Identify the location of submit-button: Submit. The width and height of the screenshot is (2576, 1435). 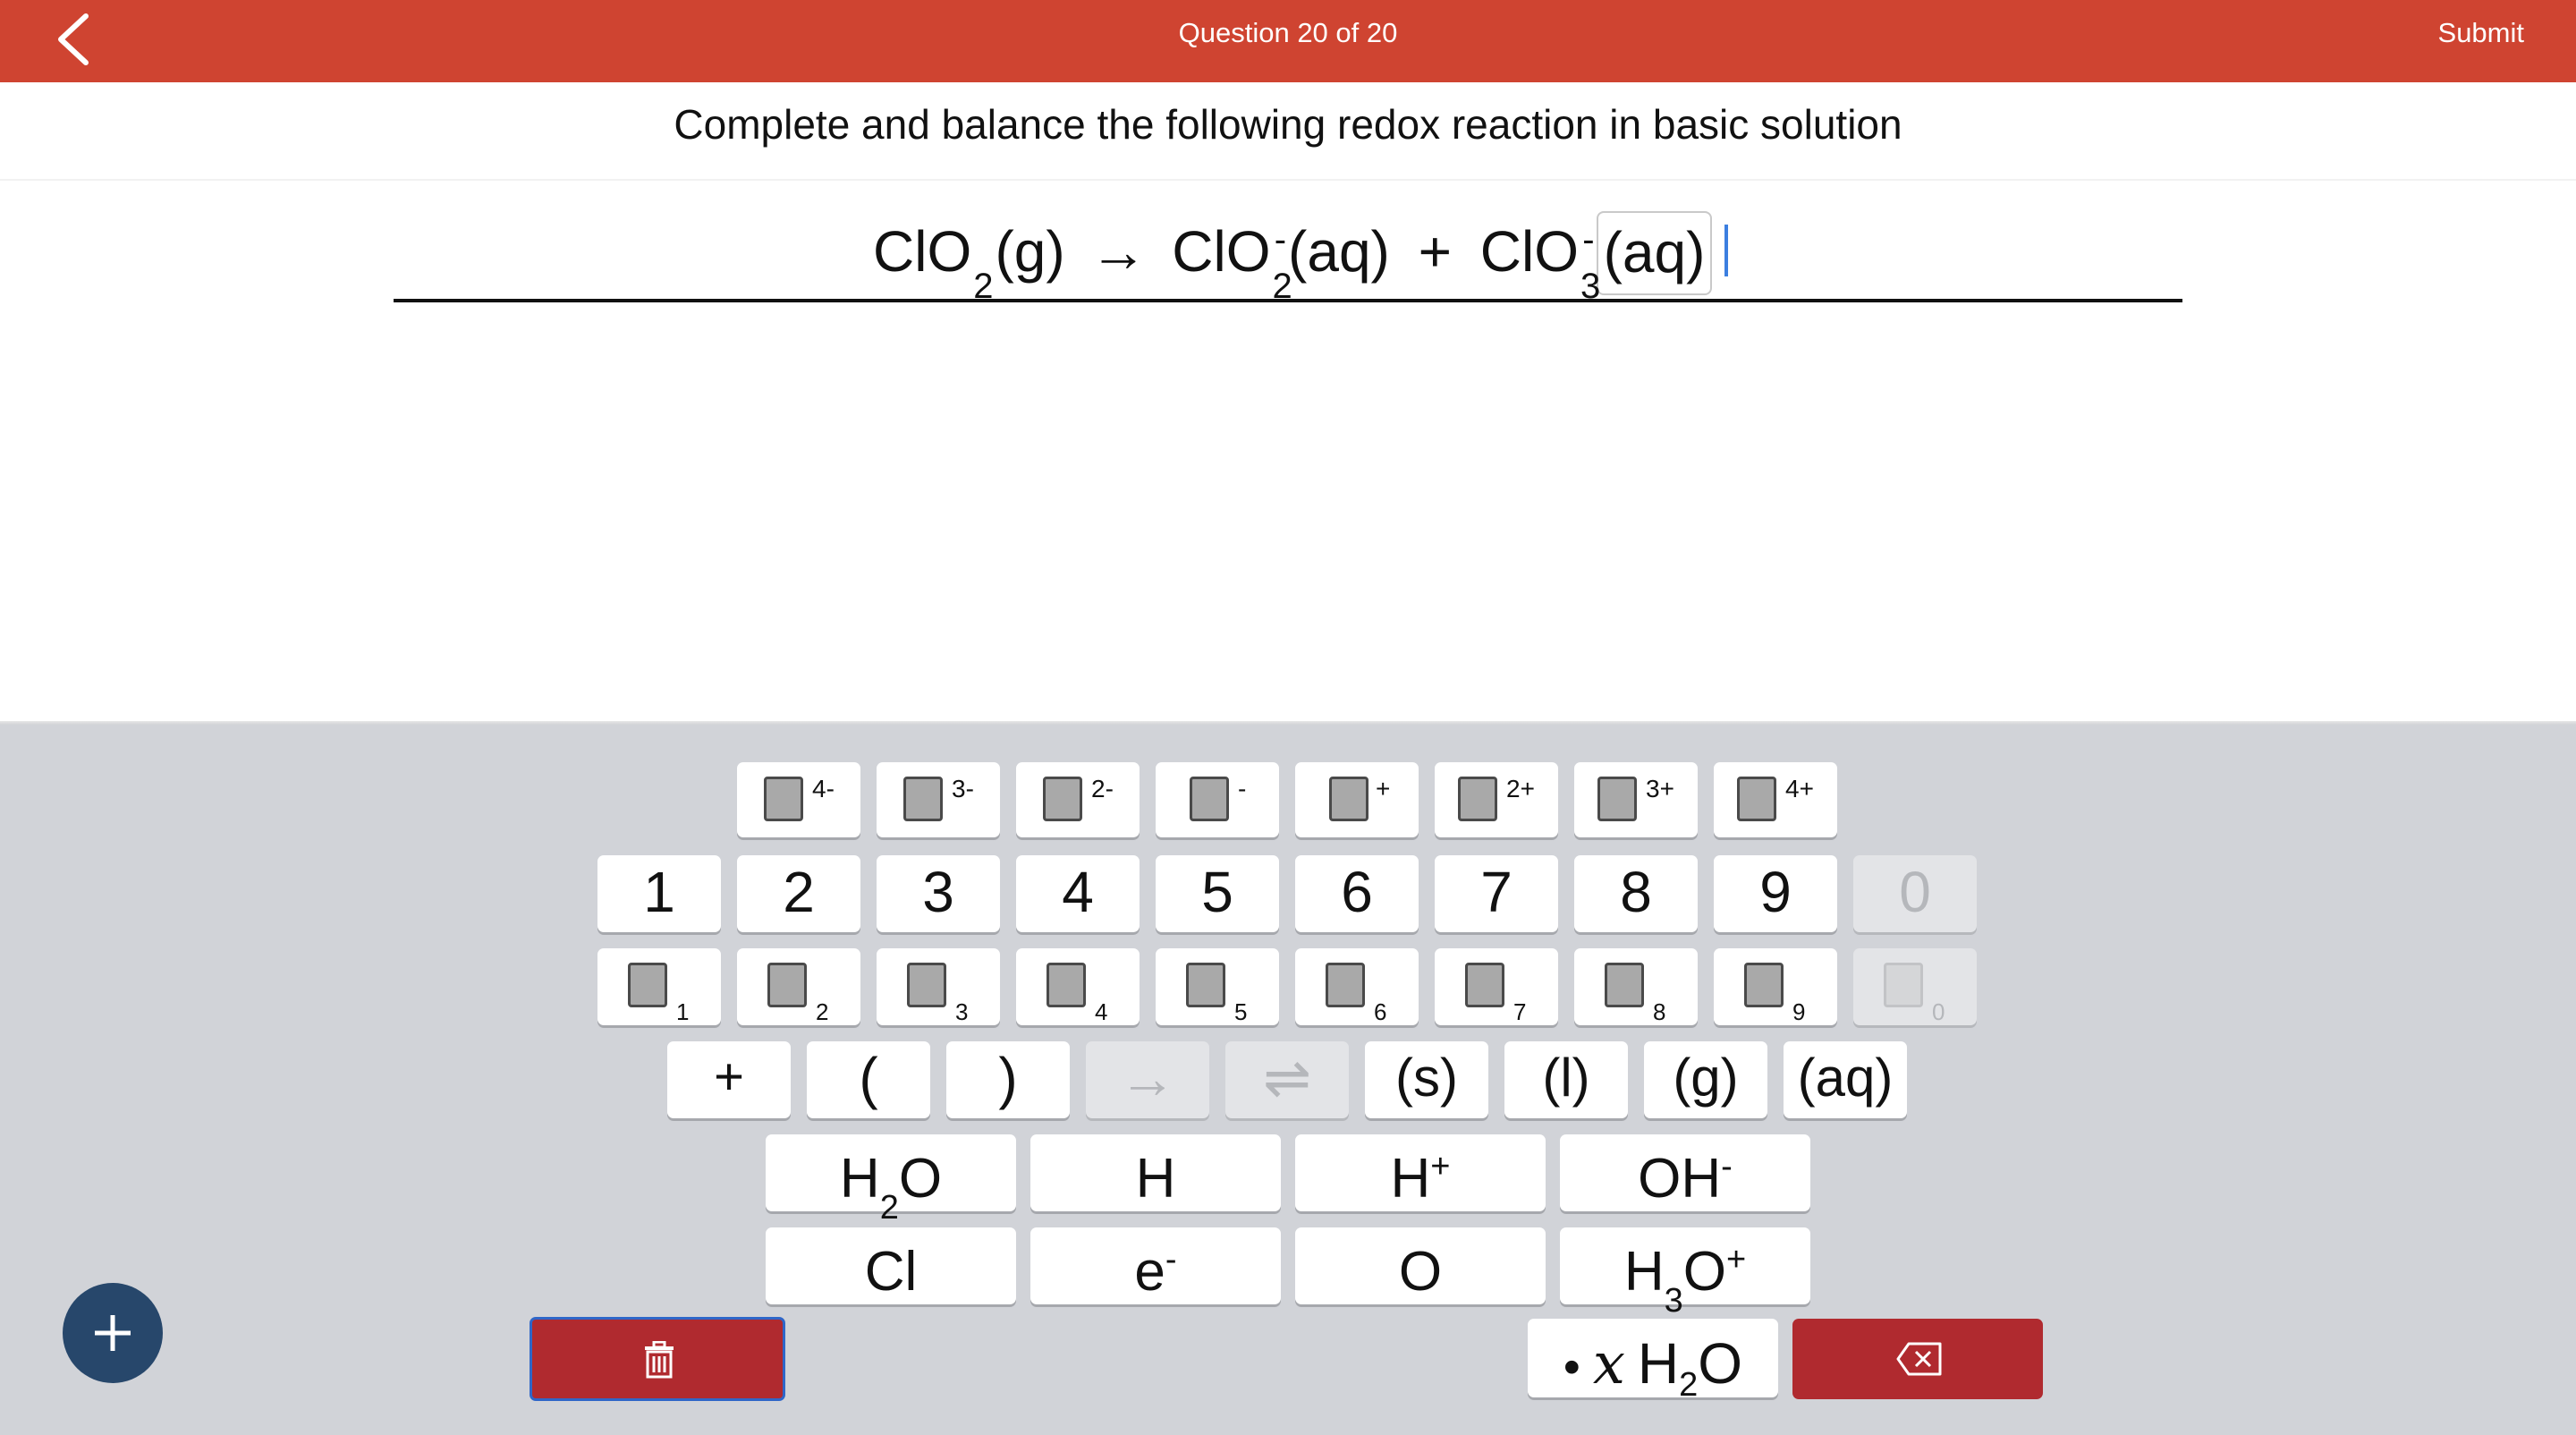
(2481, 33).